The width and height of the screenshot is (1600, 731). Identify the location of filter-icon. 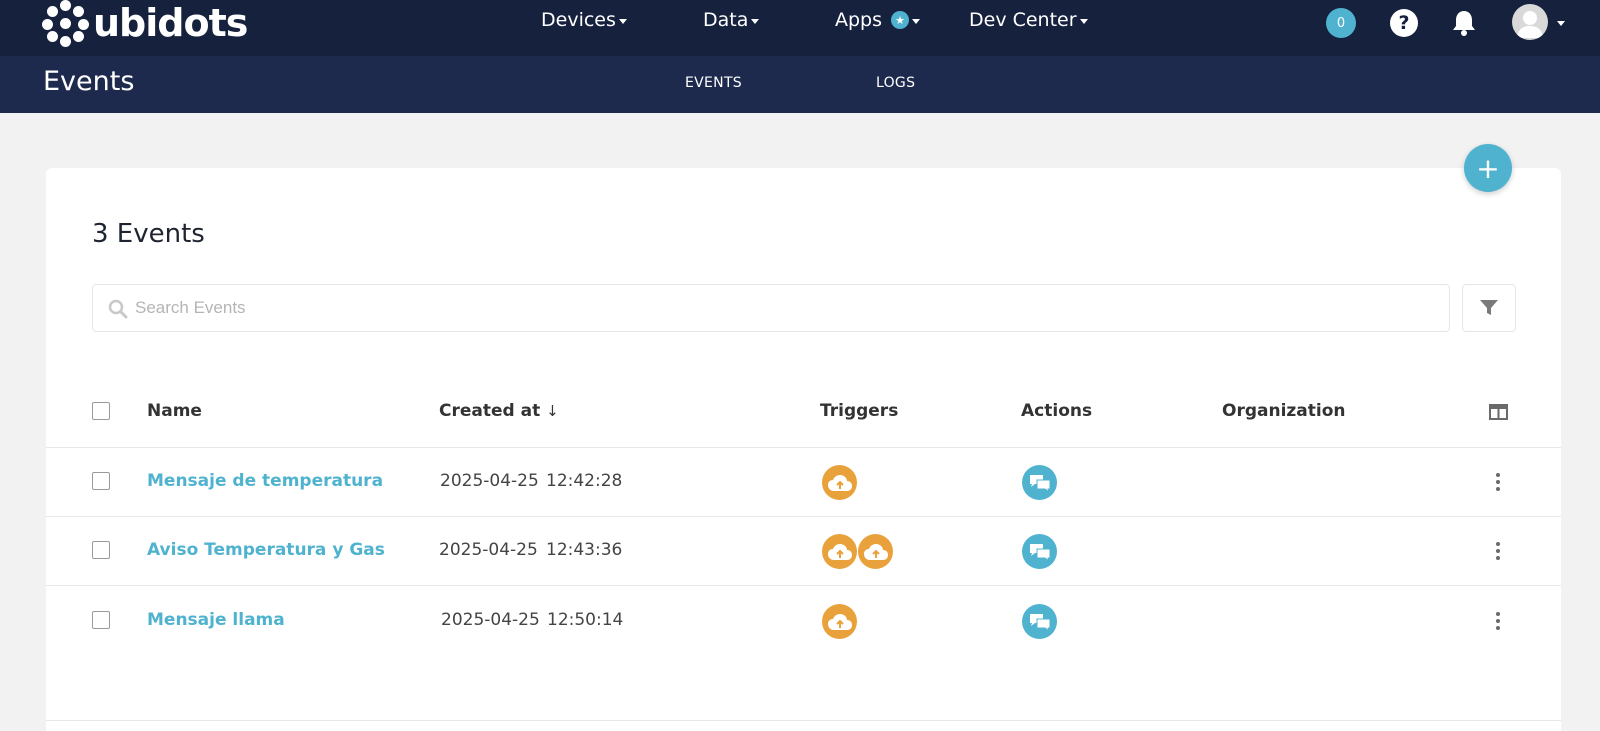
(1489, 307).